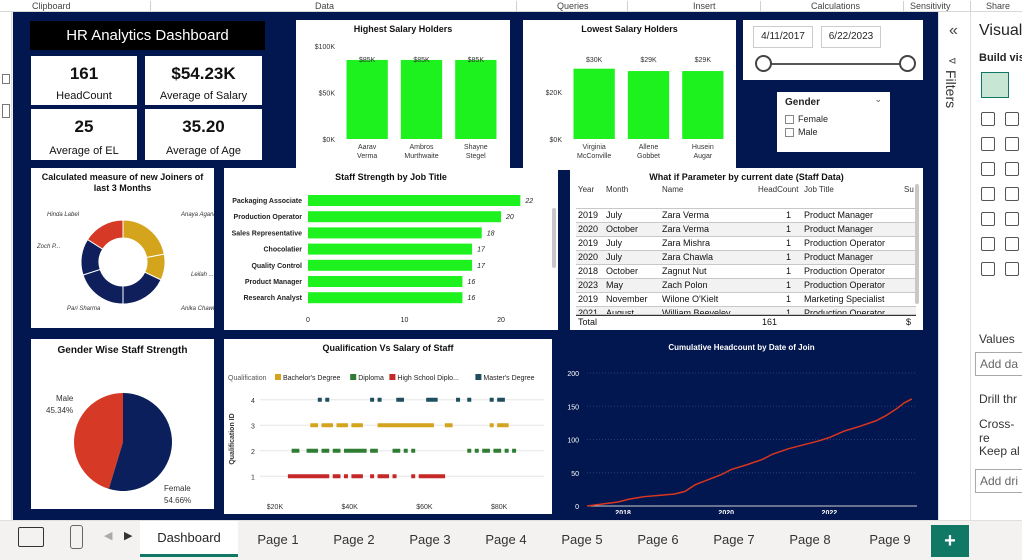  Describe the element at coordinates (704, 6) in the screenshot. I see `ribbon-group-insert: Insert` at that location.